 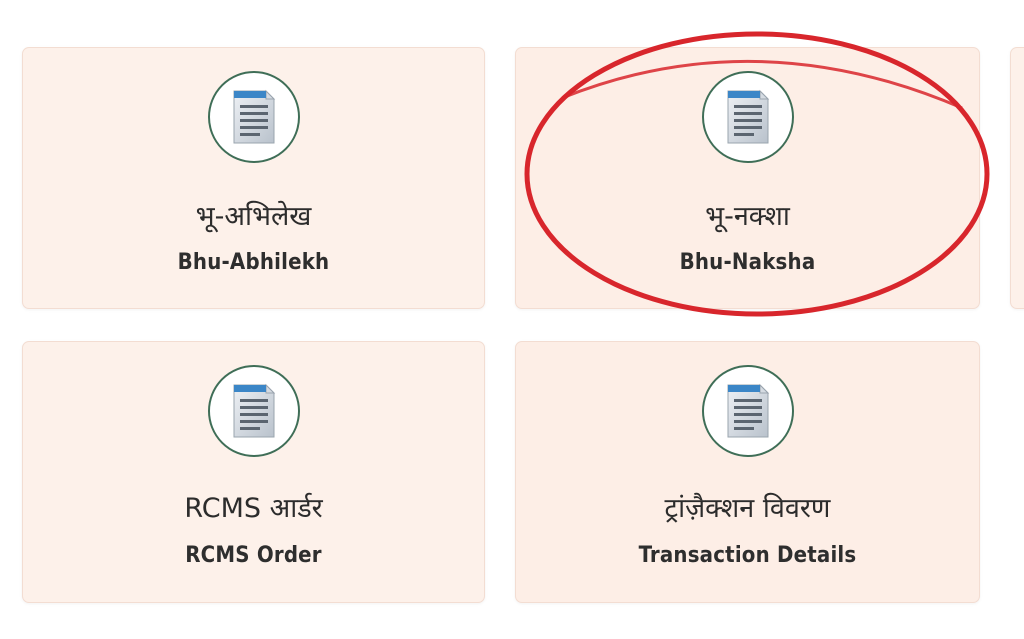 What do you see at coordinates (253, 555) in the screenshot?
I see `card-title-english: RCMS Order` at bounding box center [253, 555].